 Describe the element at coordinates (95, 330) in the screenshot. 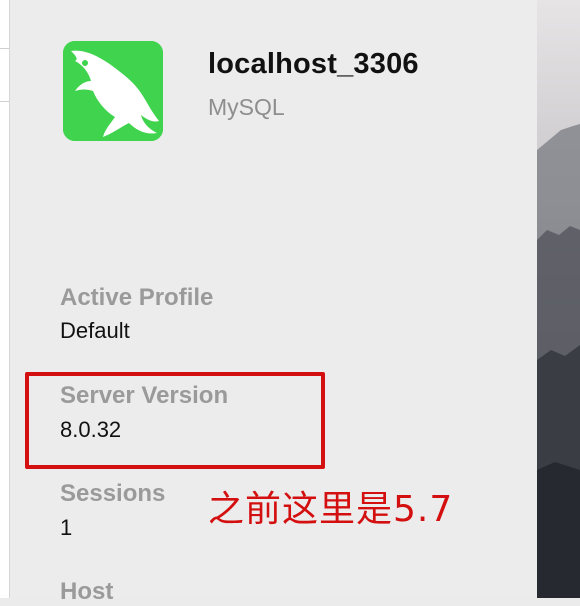

I see `active-profile-value: Default` at that location.